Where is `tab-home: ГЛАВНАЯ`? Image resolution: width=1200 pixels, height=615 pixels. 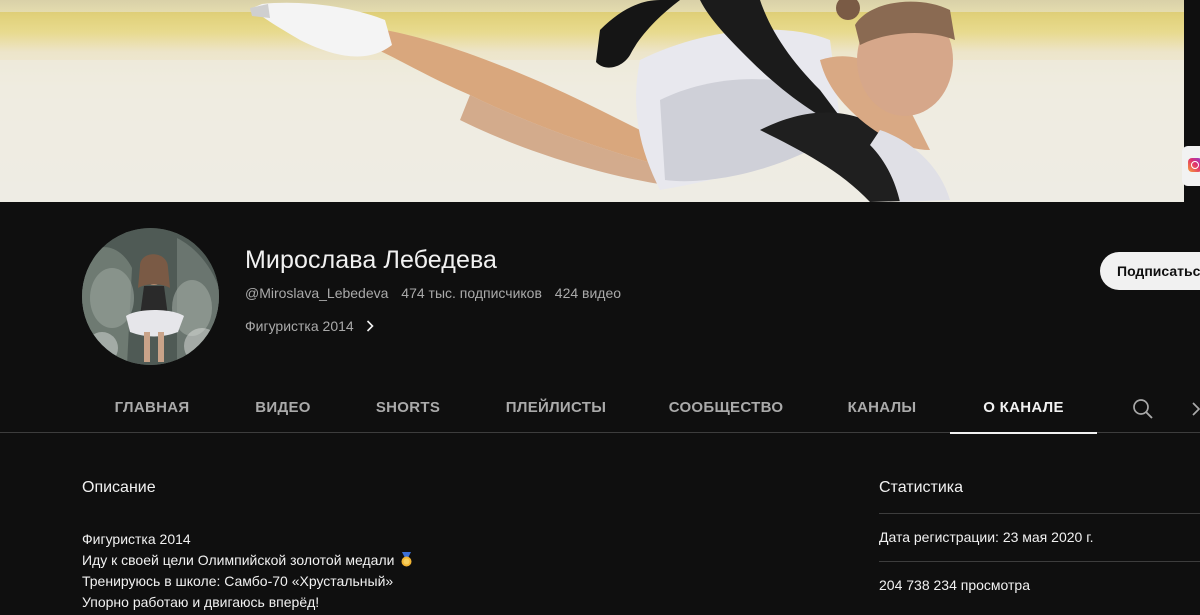
tab-home: ГЛАВНАЯ is located at coordinates (152, 409).